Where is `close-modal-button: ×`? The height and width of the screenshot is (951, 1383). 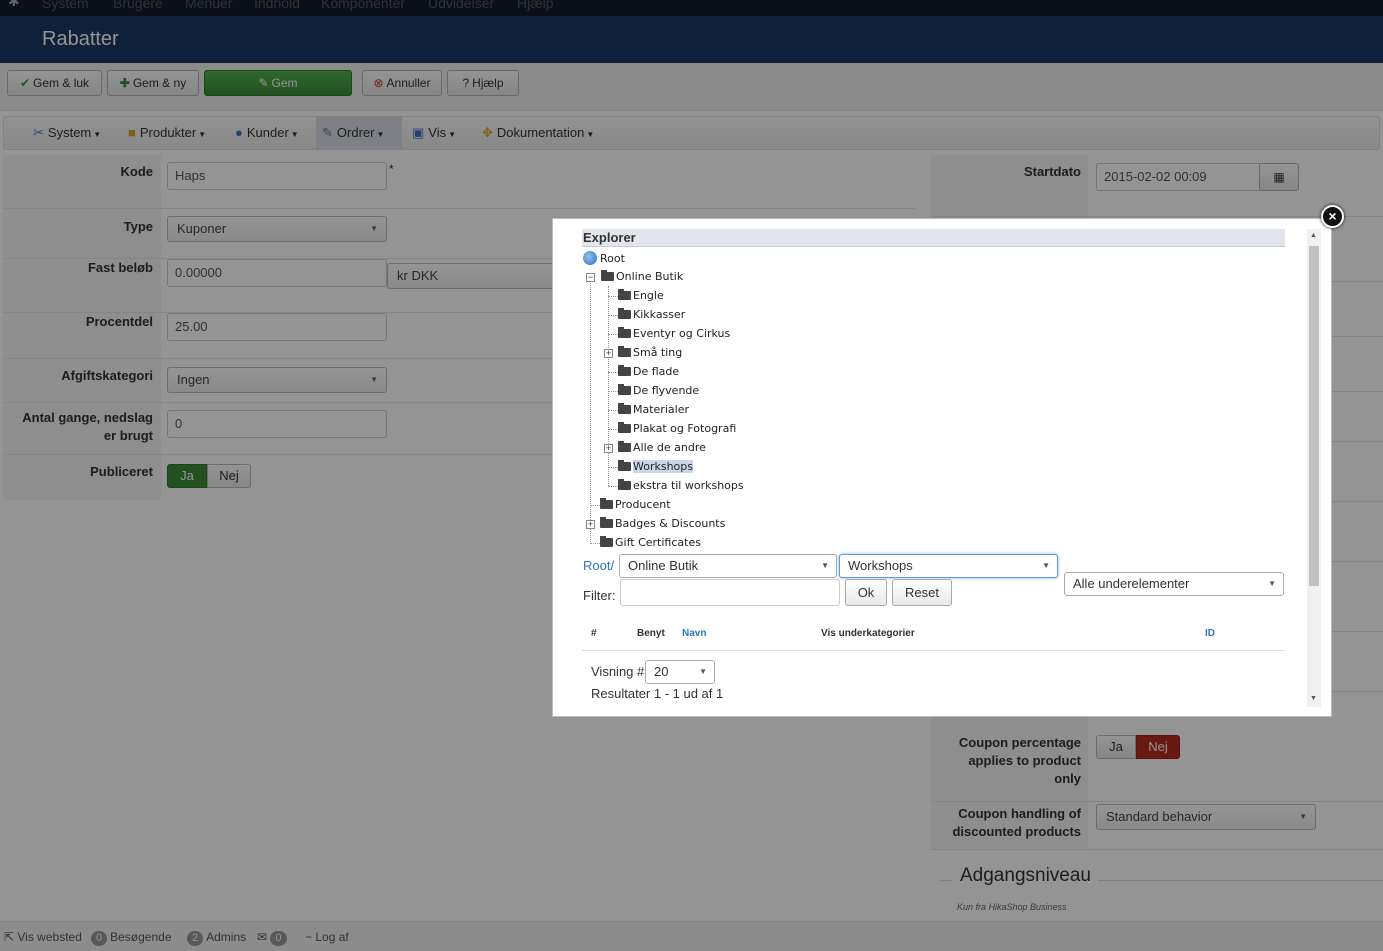 close-modal-button: × is located at coordinates (1332, 216).